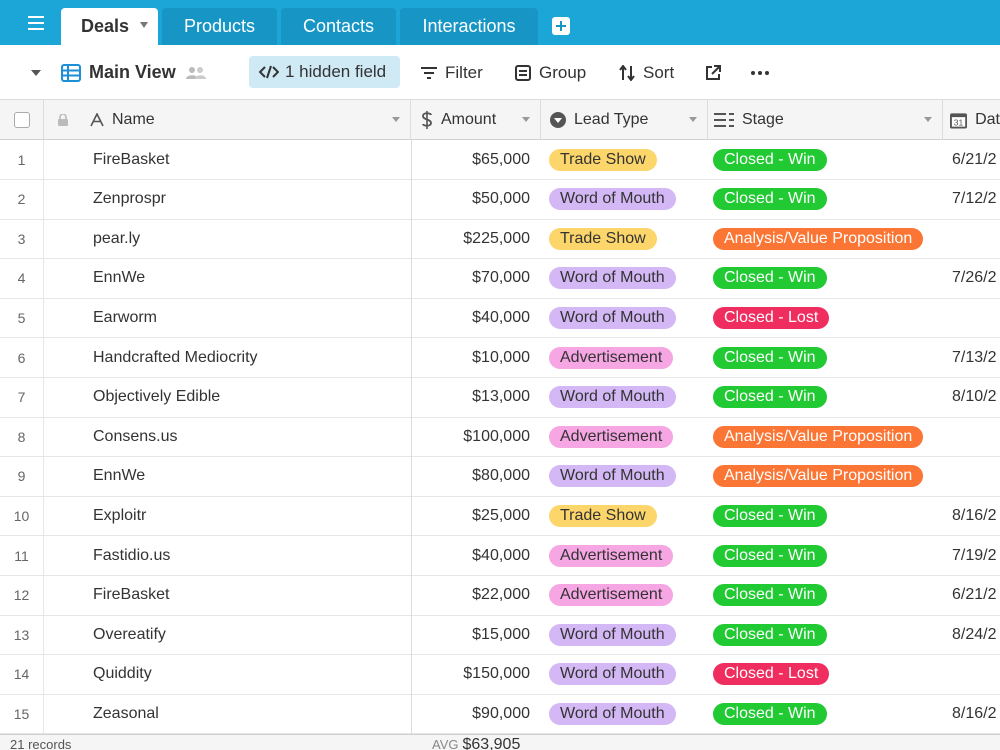 This screenshot has width=1000, height=750. I want to click on view-selector: Main View, so click(138, 72).